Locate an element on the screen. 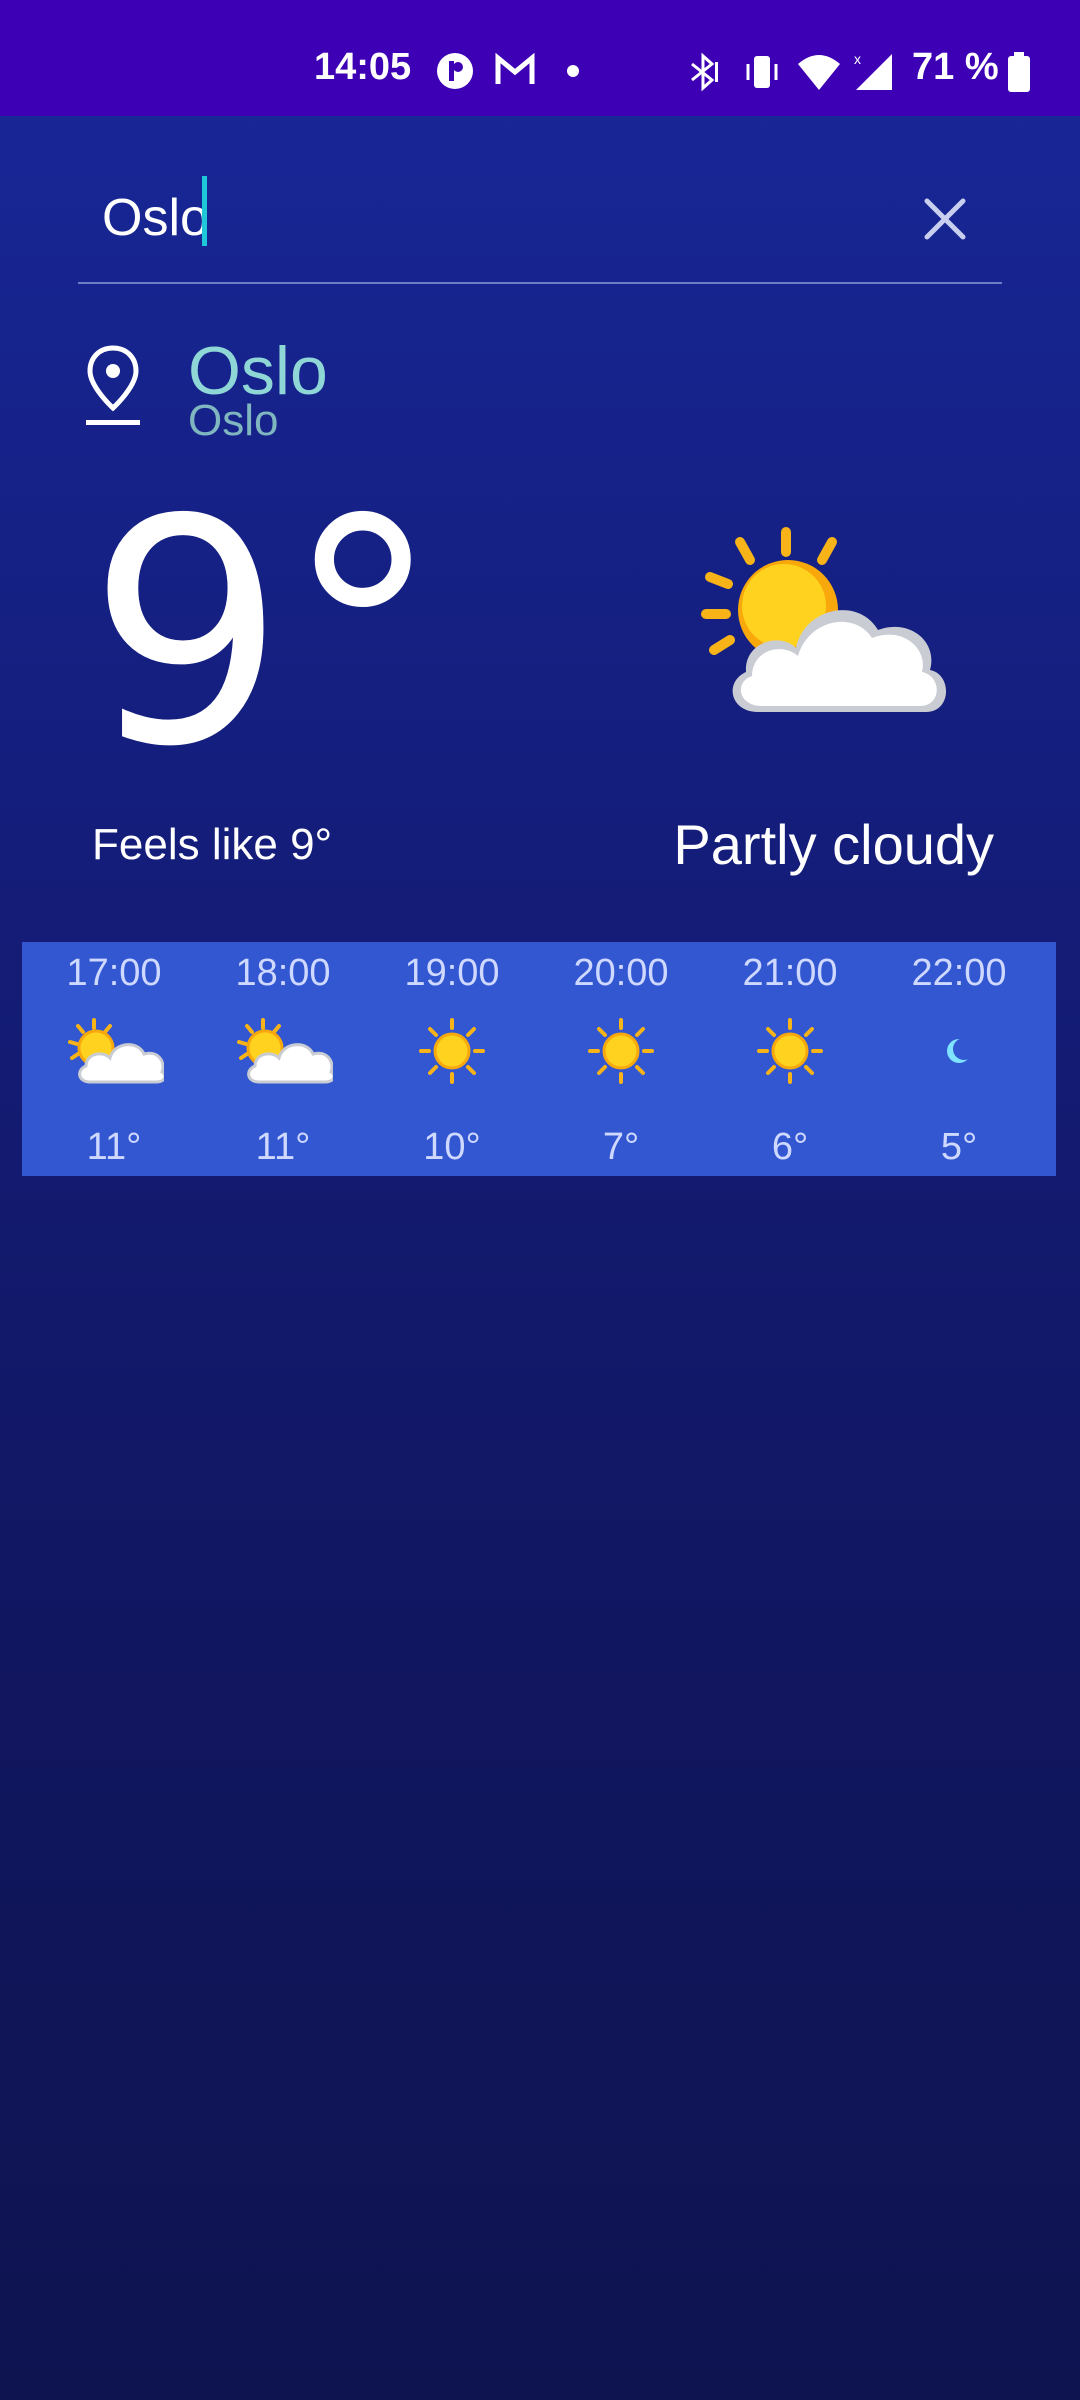  vibrate-icon is located at coordinates (762, 74).